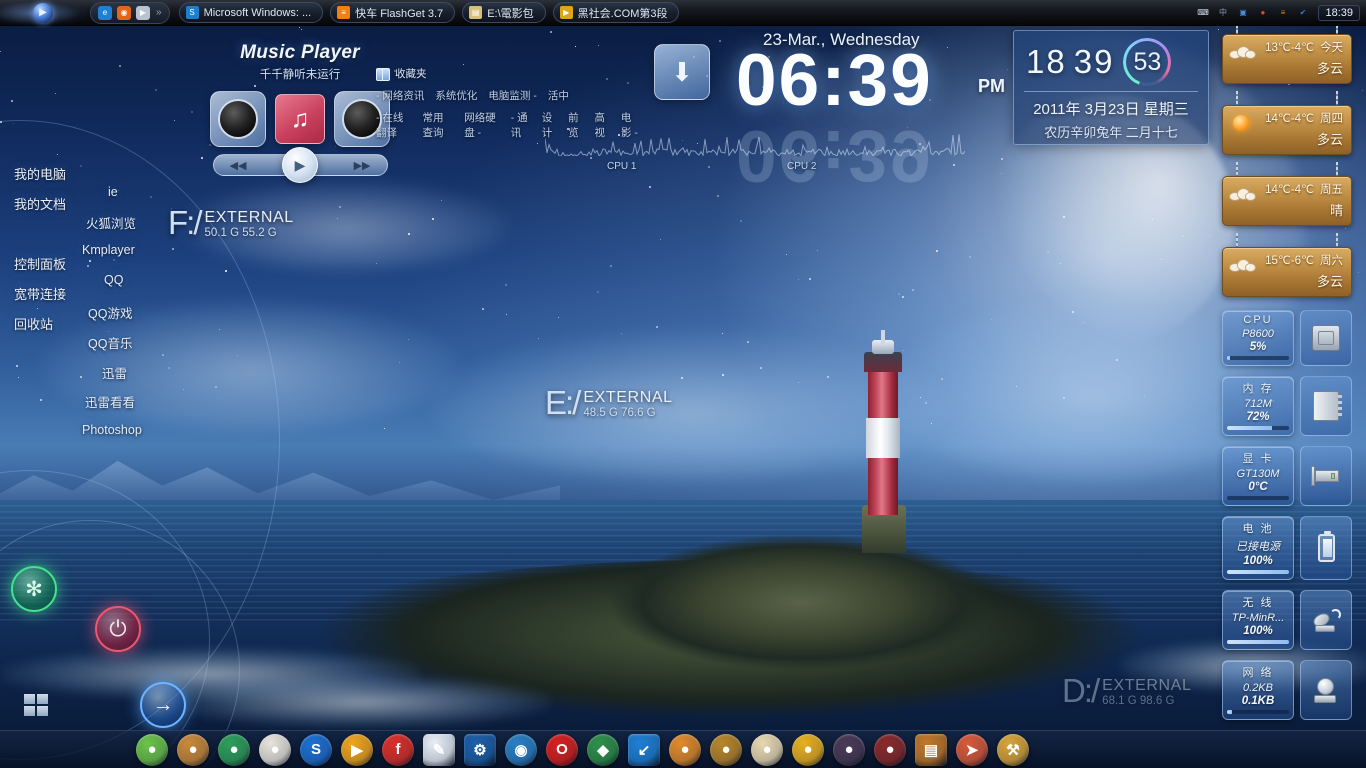 Image resolution: width=1366 pixels, height=768 pixels. What do you see at coordinates (1111, 87) in the screenshot?
I see `digital-clock-widget: 18 39 53 2011年 3月23日 星期三 农历辛卯兔年 二月十七` at bounding box center [1111, 87].